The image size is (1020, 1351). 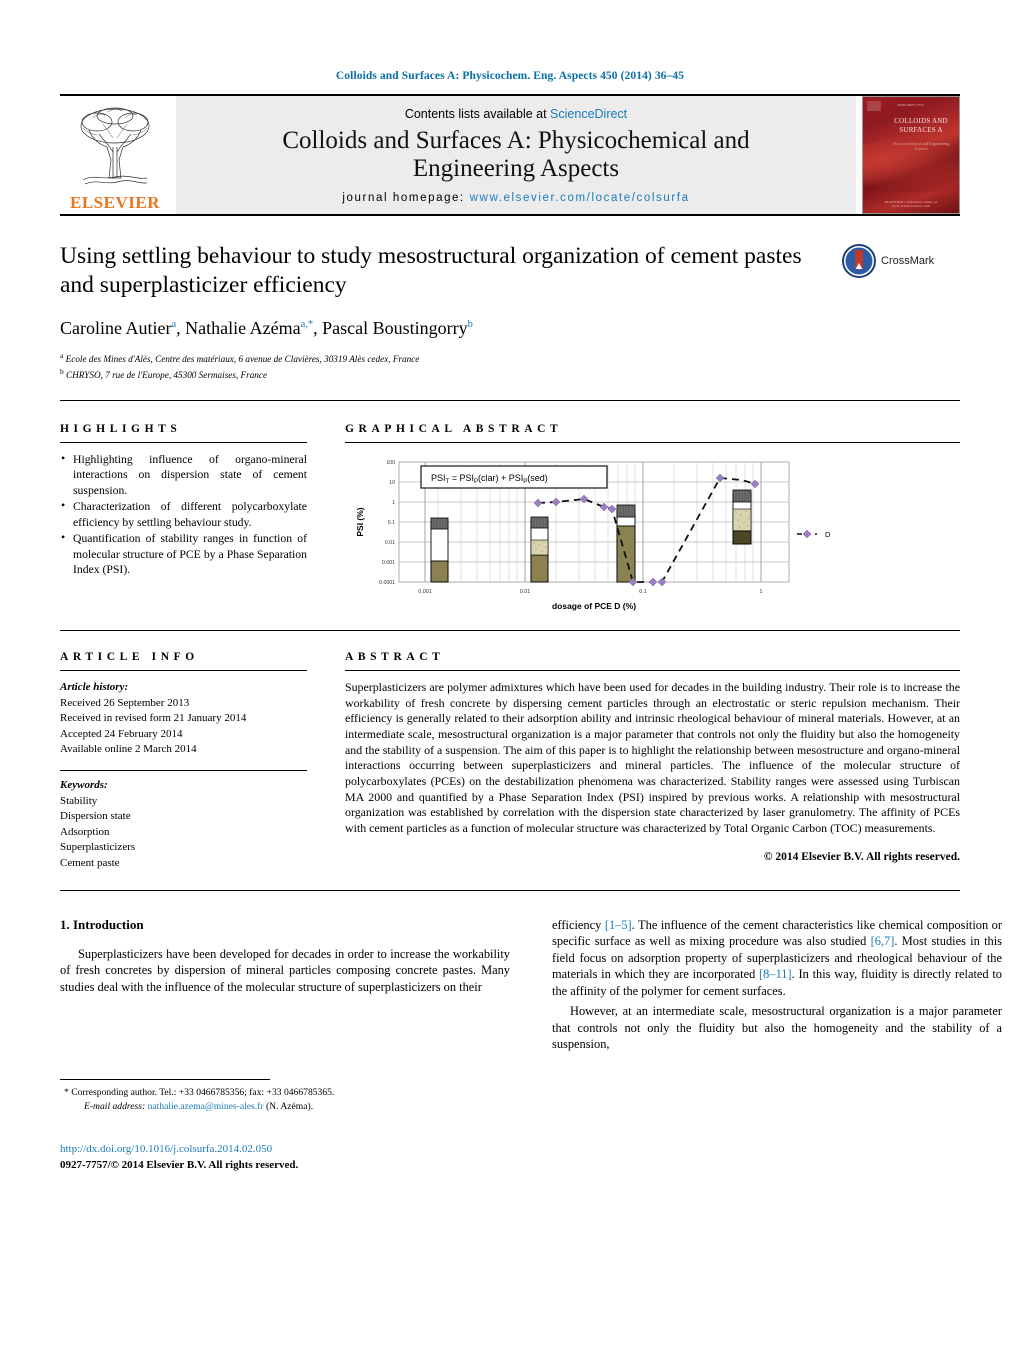 What do you see at coordinates (125, 702) in the screenshot?
I see `history-item: Received 26 September 2013` at bounding box center [125, 702].